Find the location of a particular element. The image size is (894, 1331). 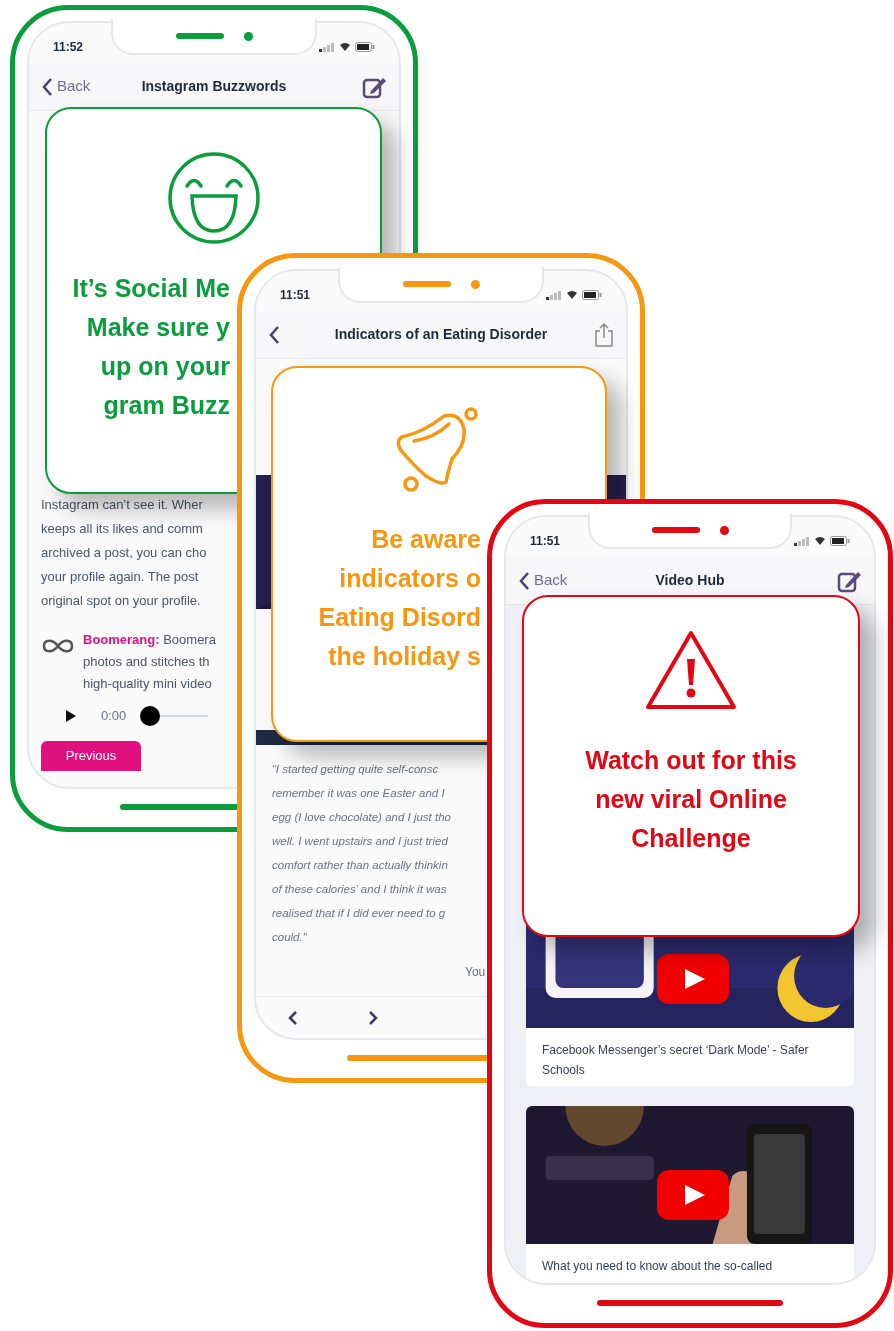

video-caption: Facebook Messenger’s secret ‘Dark Mode’ - Safer Schools is located at coordinates (675, 1060).